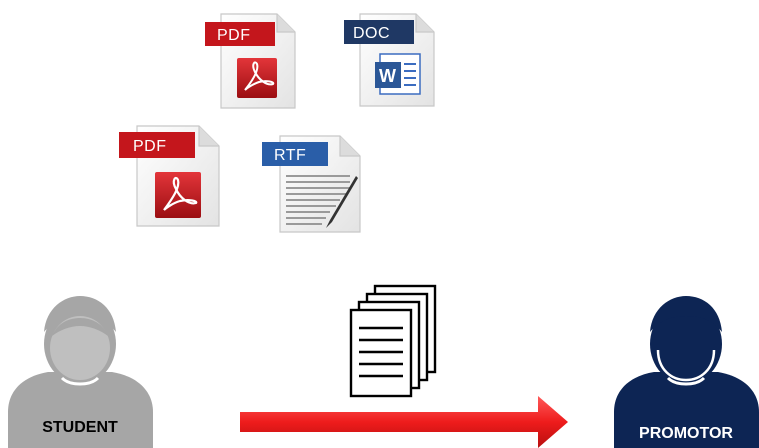 The height and width of the screenshot is (448, 759). What do you see at coordinates (290, 155) in the screenshot?
I see `file-tag-label: RTF` at bounding box center [290, 155].